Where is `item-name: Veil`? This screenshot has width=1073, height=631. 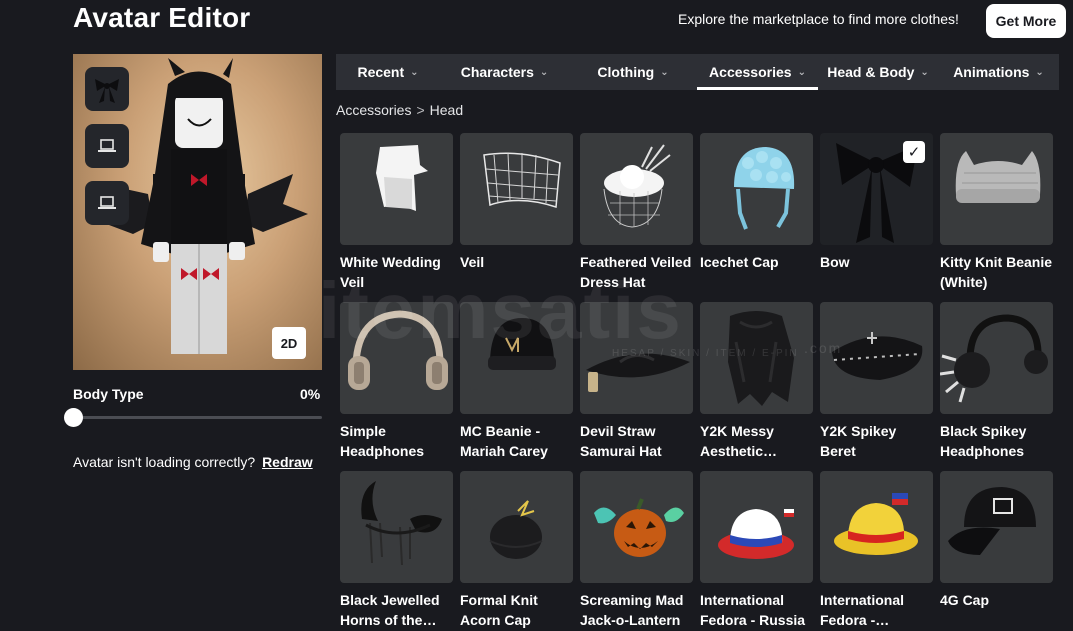
item-name: Veil is located at coordinates (472, 262).